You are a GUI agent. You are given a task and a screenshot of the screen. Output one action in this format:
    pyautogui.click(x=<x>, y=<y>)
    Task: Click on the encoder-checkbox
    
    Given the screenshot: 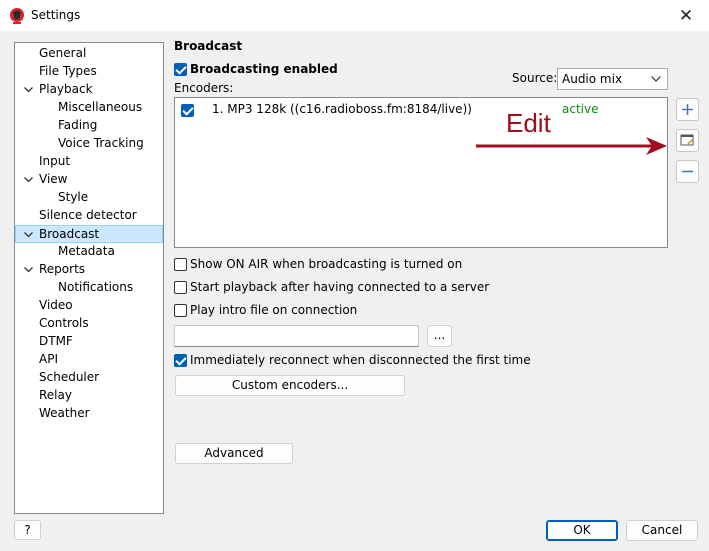 What is the action you would take?
    pyautogui.click(x=187, y=110)
    